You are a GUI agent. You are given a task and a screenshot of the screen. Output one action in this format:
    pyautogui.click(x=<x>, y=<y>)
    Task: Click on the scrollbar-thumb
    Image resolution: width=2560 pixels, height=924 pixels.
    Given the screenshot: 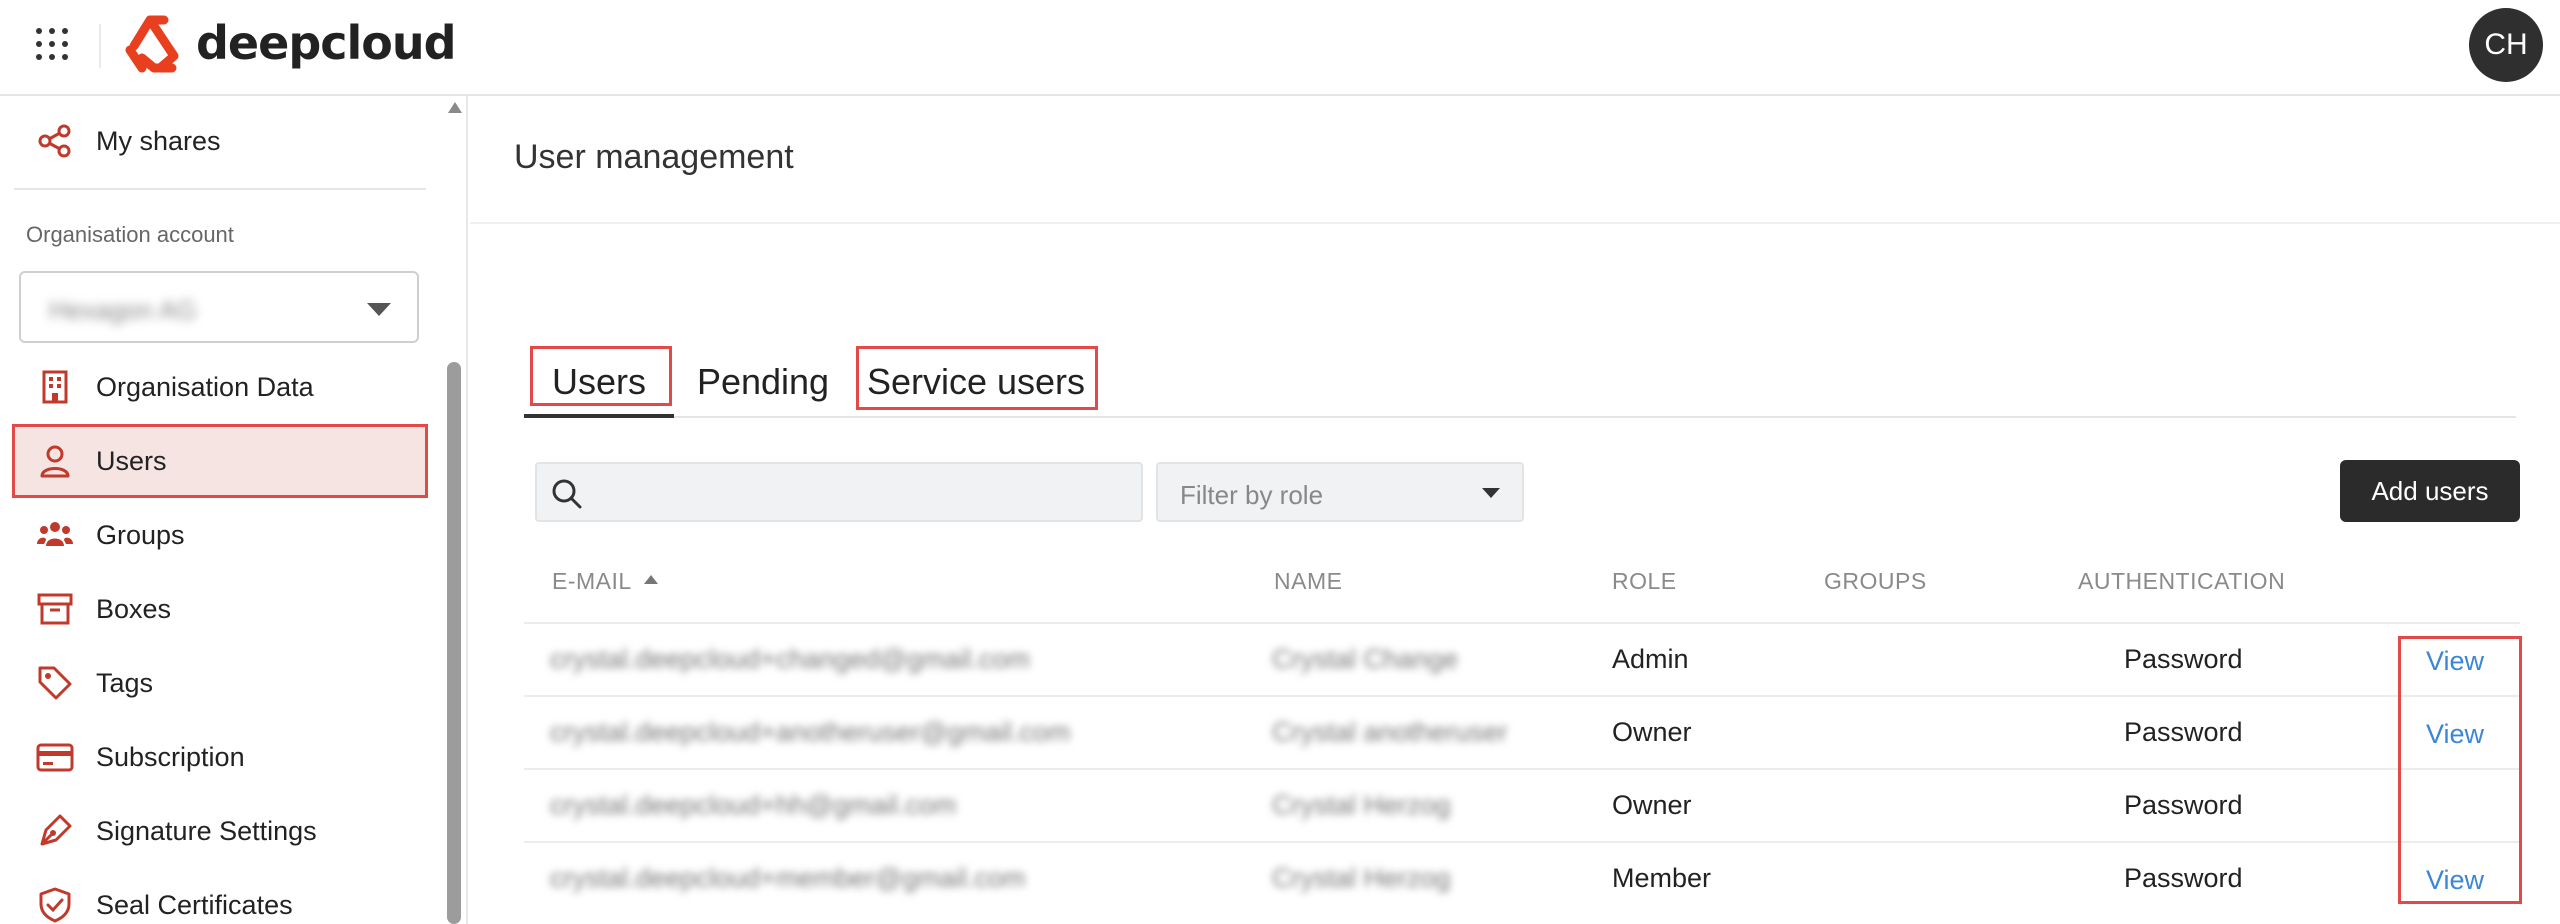 What is the action you would take?
    pyautogui.click(x=454, y=643)
    